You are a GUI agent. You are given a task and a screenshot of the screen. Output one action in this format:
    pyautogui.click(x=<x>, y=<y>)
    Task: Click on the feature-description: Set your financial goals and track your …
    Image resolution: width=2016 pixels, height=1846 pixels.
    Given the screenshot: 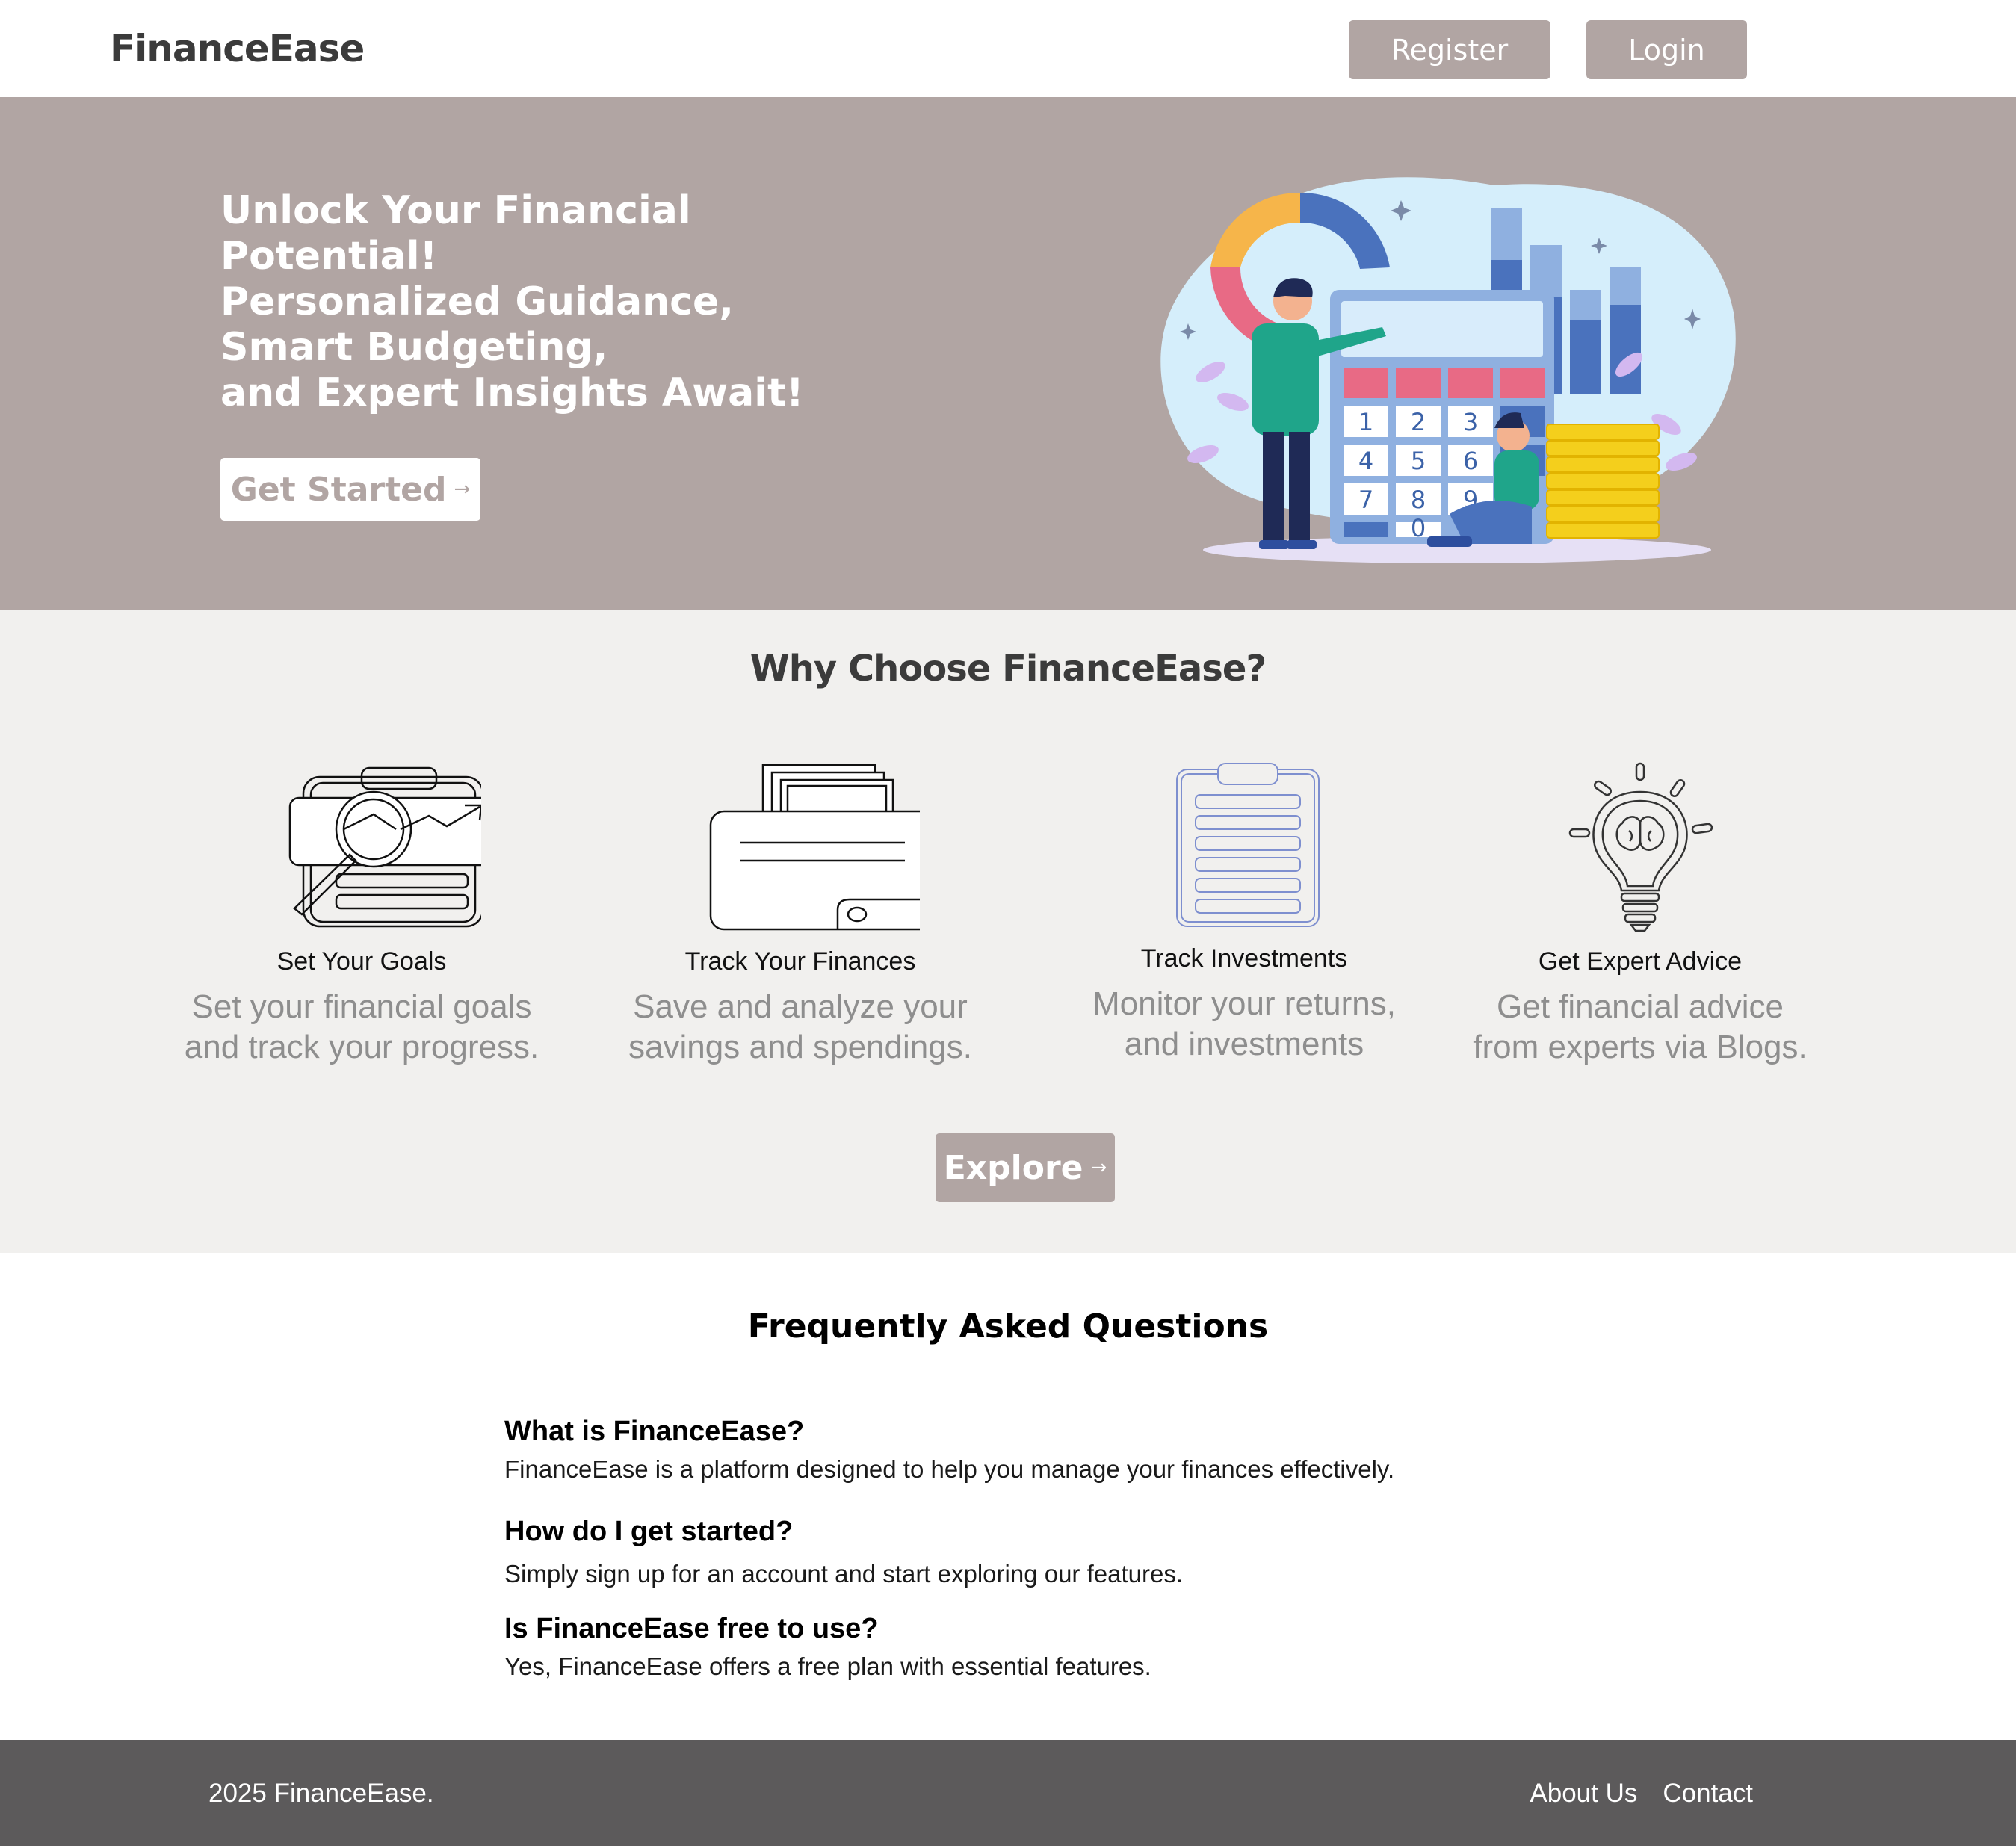 What is the action you would take?
    pyautogui.click(x=361, y=1027)
    